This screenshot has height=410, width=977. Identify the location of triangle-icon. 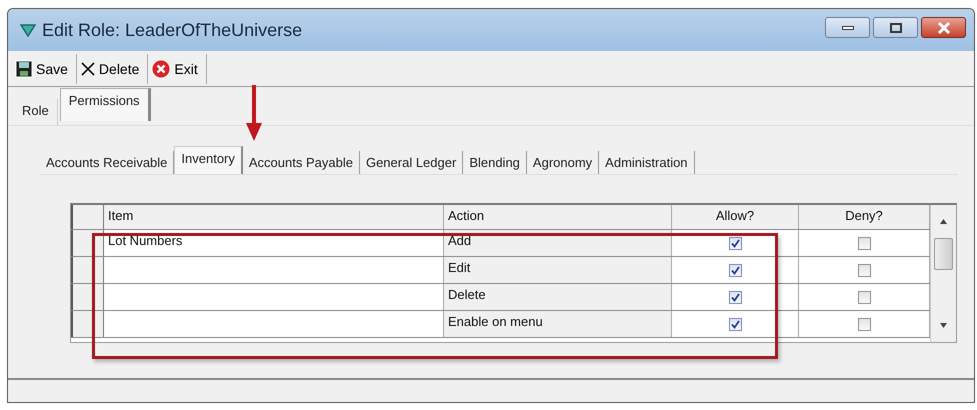
(28, 30).